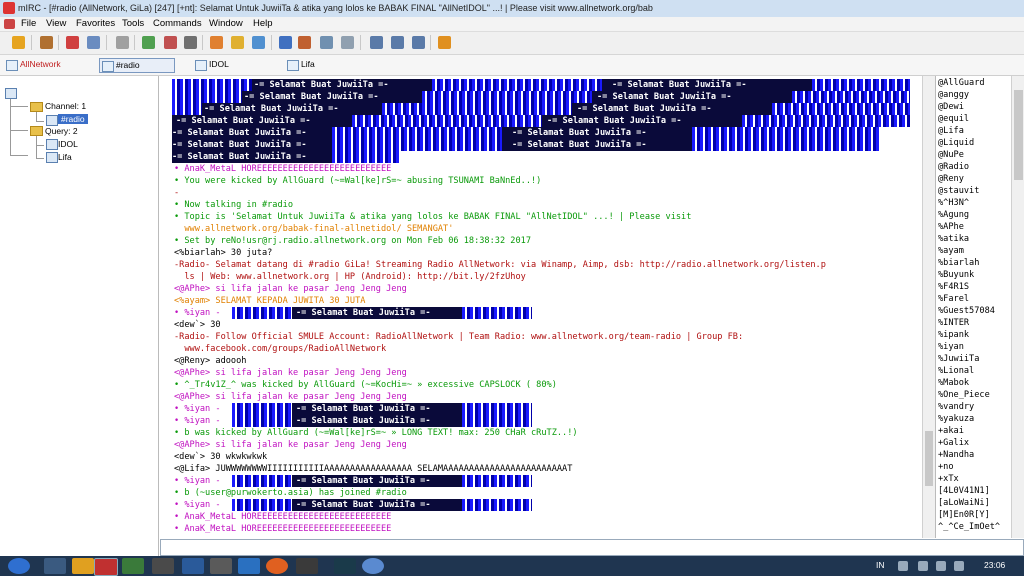  Describe the element at coordinates (953, 239) in the screenshot. I see `nick-item: %atika` at that location.